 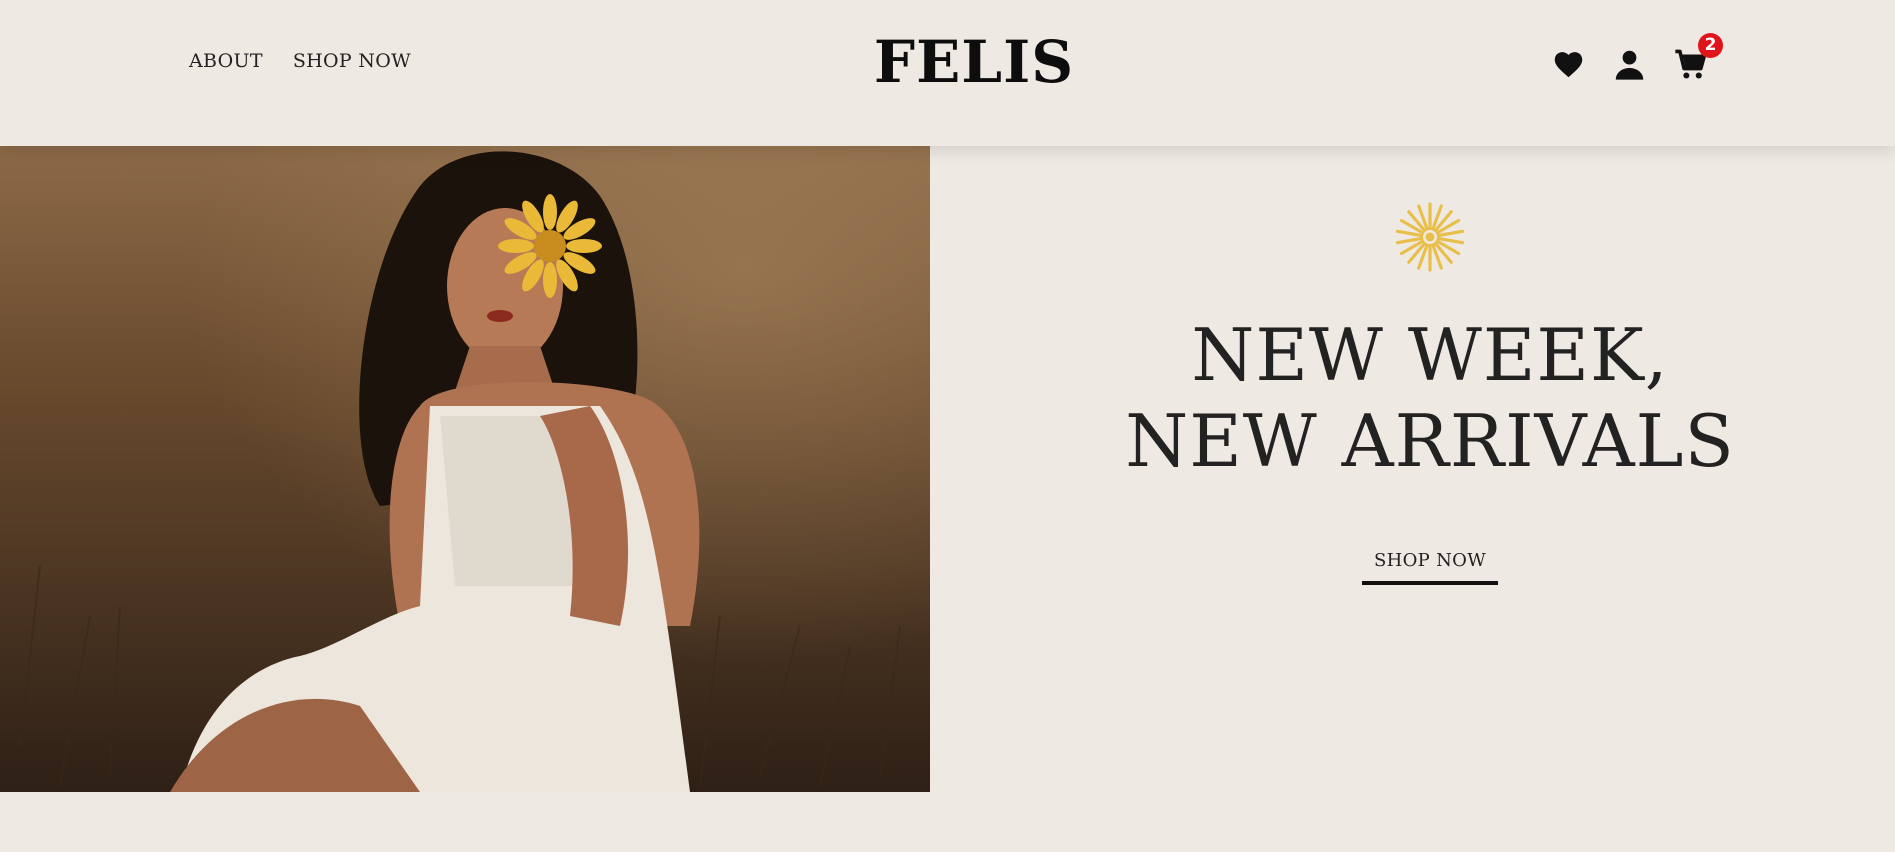 I want to click on user-icon, so click(x=1629, y=64).